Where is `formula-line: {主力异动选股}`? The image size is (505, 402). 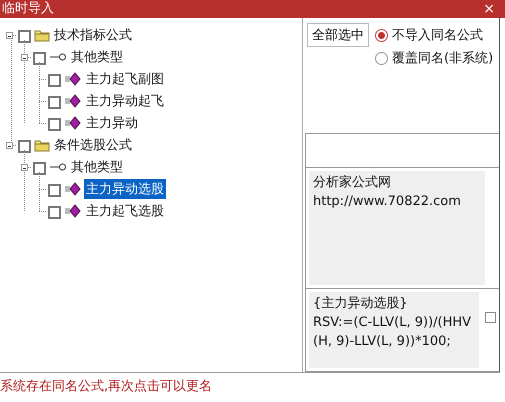
formula-line: {主力异动选股} is located at coordinates (360, 303).